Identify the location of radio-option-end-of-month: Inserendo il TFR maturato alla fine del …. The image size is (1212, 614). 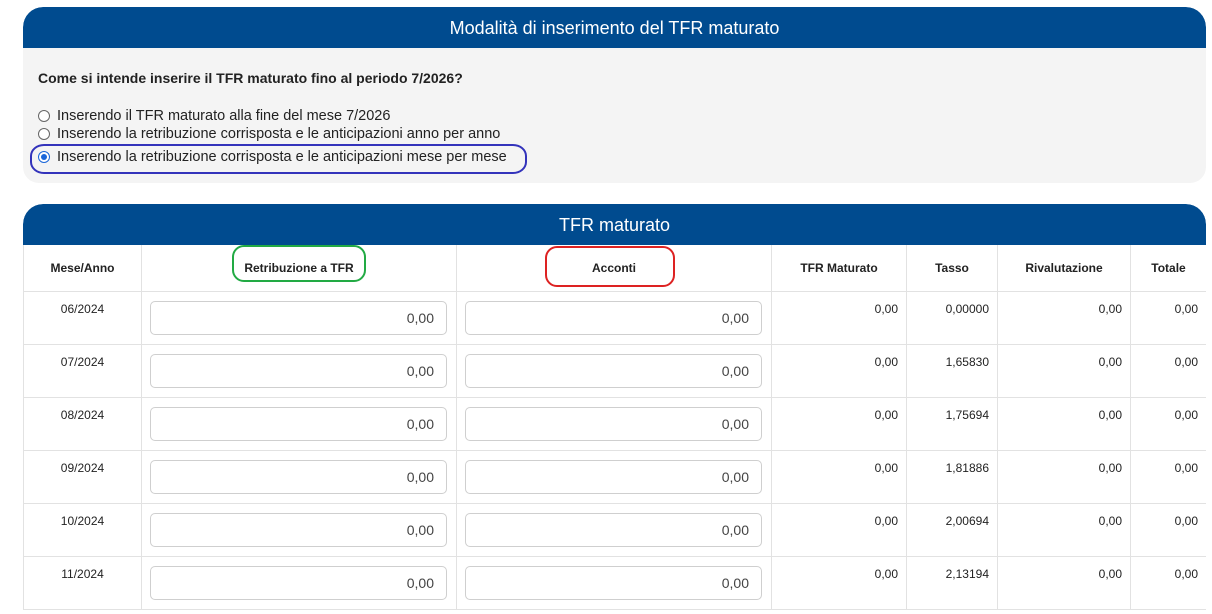
(214, 116).